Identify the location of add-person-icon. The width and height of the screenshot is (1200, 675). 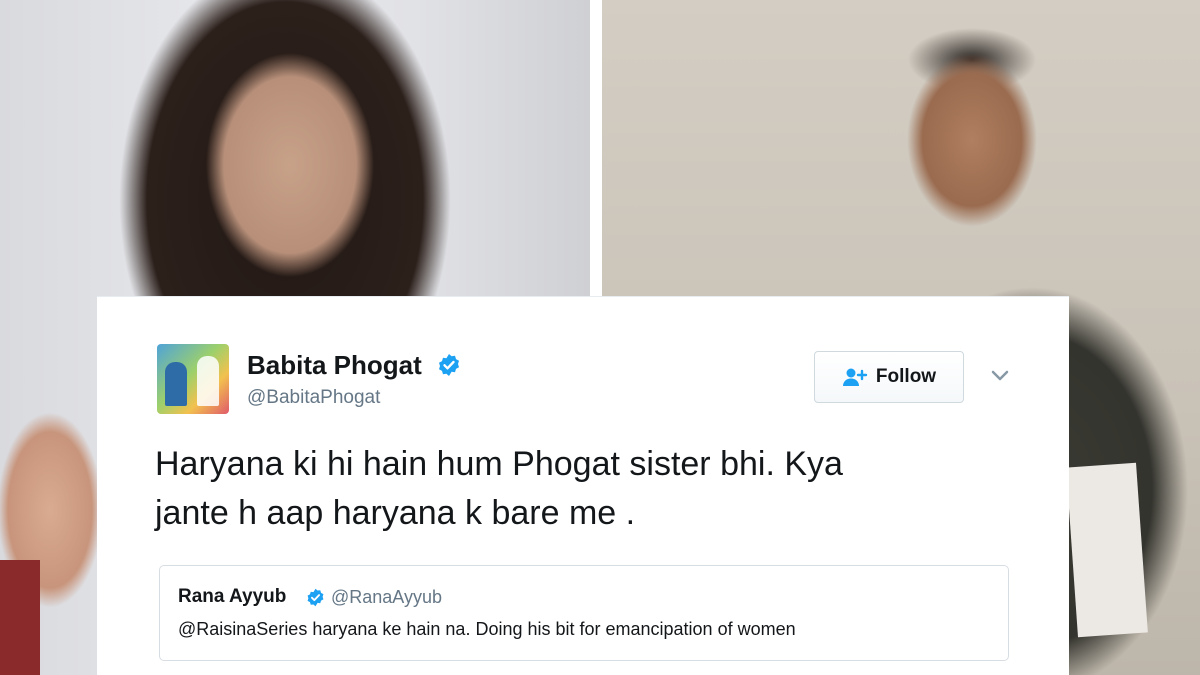
(855, 377).